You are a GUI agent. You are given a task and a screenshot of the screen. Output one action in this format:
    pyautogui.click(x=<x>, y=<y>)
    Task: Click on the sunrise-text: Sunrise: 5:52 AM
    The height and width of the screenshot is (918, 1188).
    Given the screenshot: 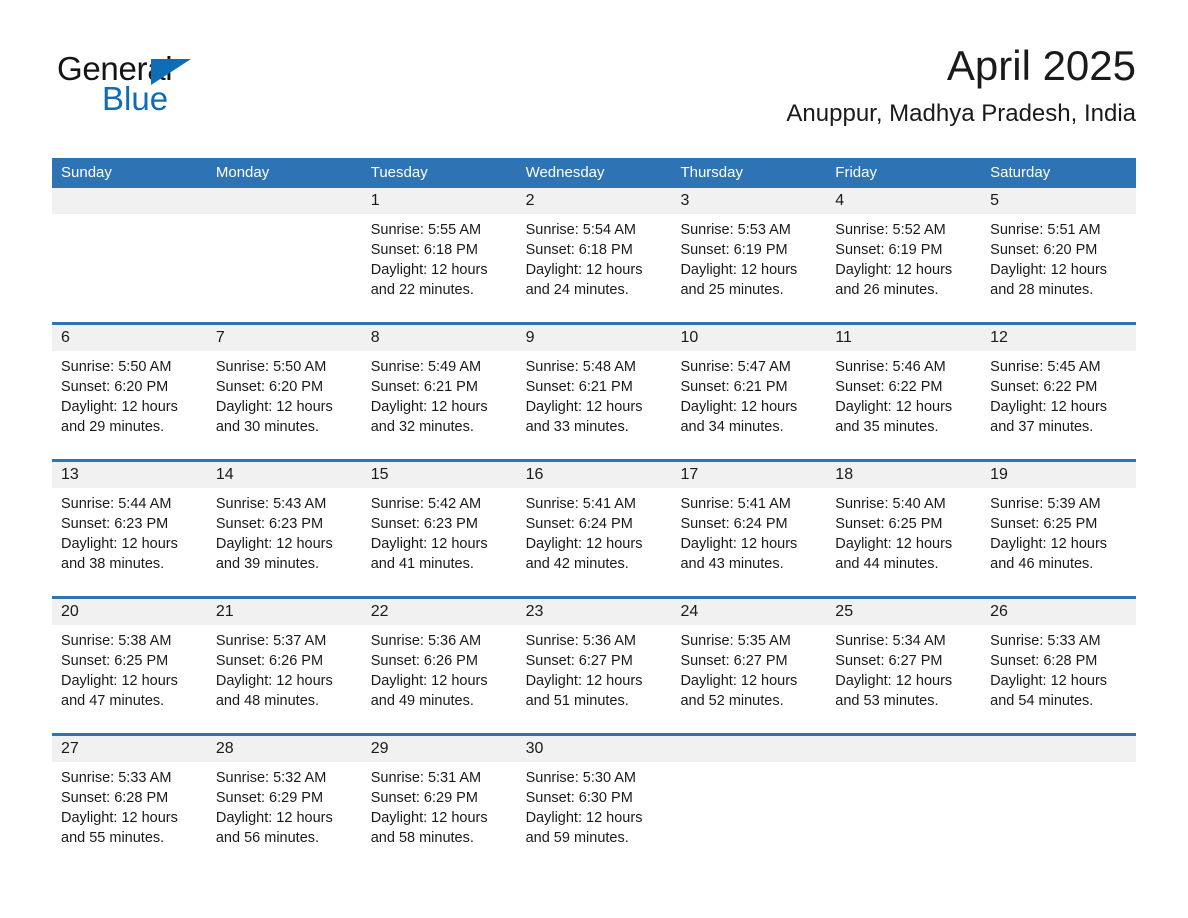 What is the action you would take?
    pyautogui.click(x=890, y=230)
    